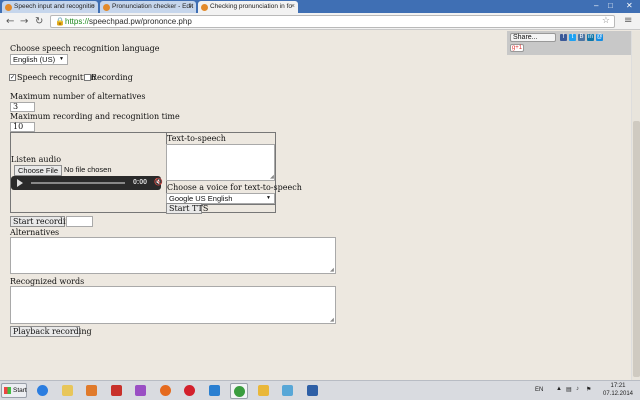 The height and width of the screenshot is (400, 640). Describe the element at coordinates (39, 59) in the screenshot. I see `language-select: English (US) ▼` at that location.